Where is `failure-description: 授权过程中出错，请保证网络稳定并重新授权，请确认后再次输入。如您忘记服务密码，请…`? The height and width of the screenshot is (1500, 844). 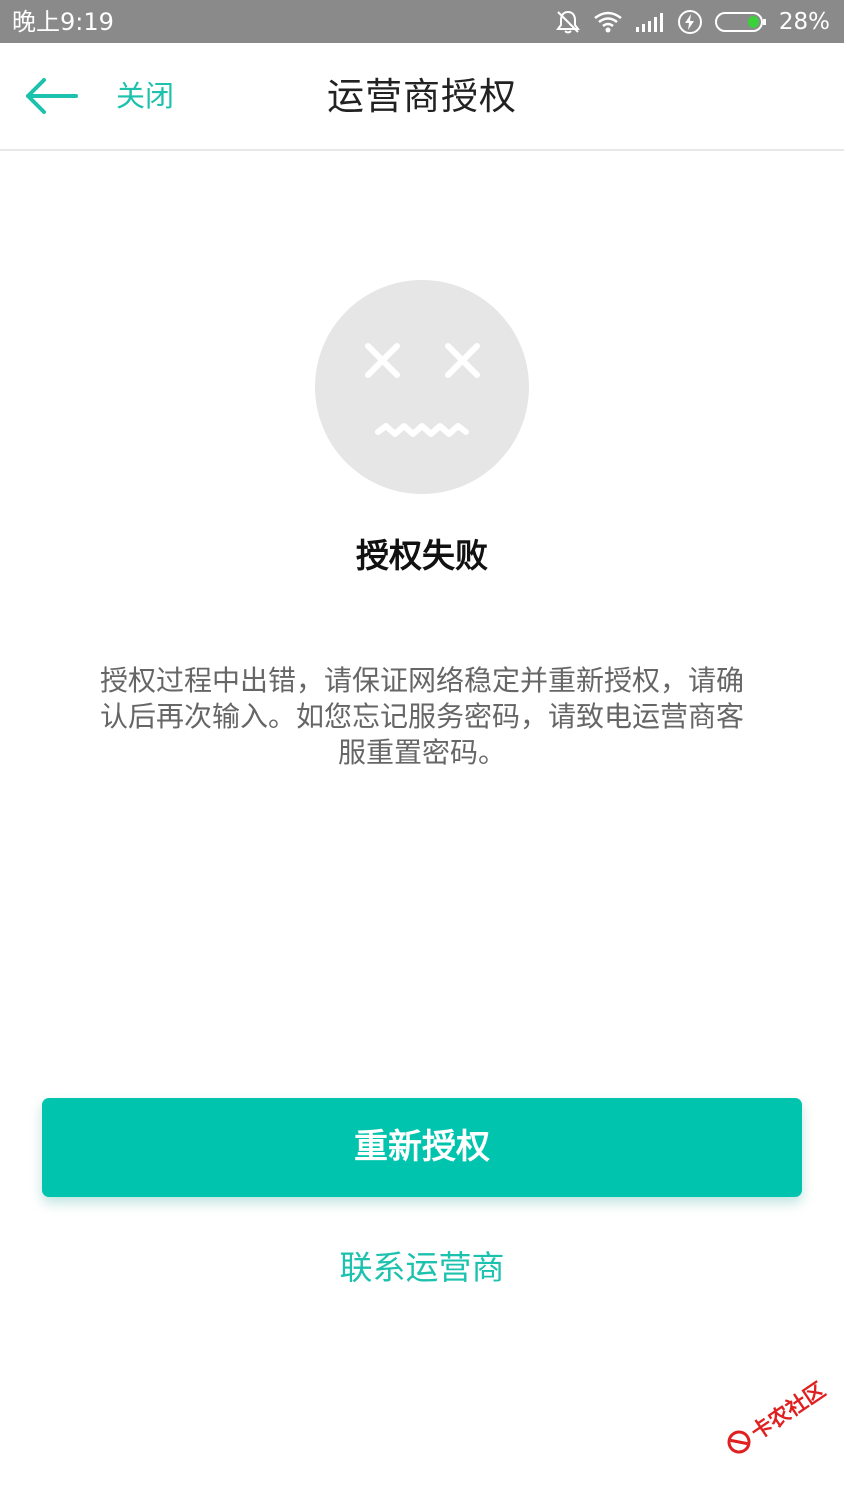
failure-description: 授权过程中出错，请保证网络稳定并重新授权，请确认后再次输入。如您忘记服务密码，请… is located at coordinates (421, 716).